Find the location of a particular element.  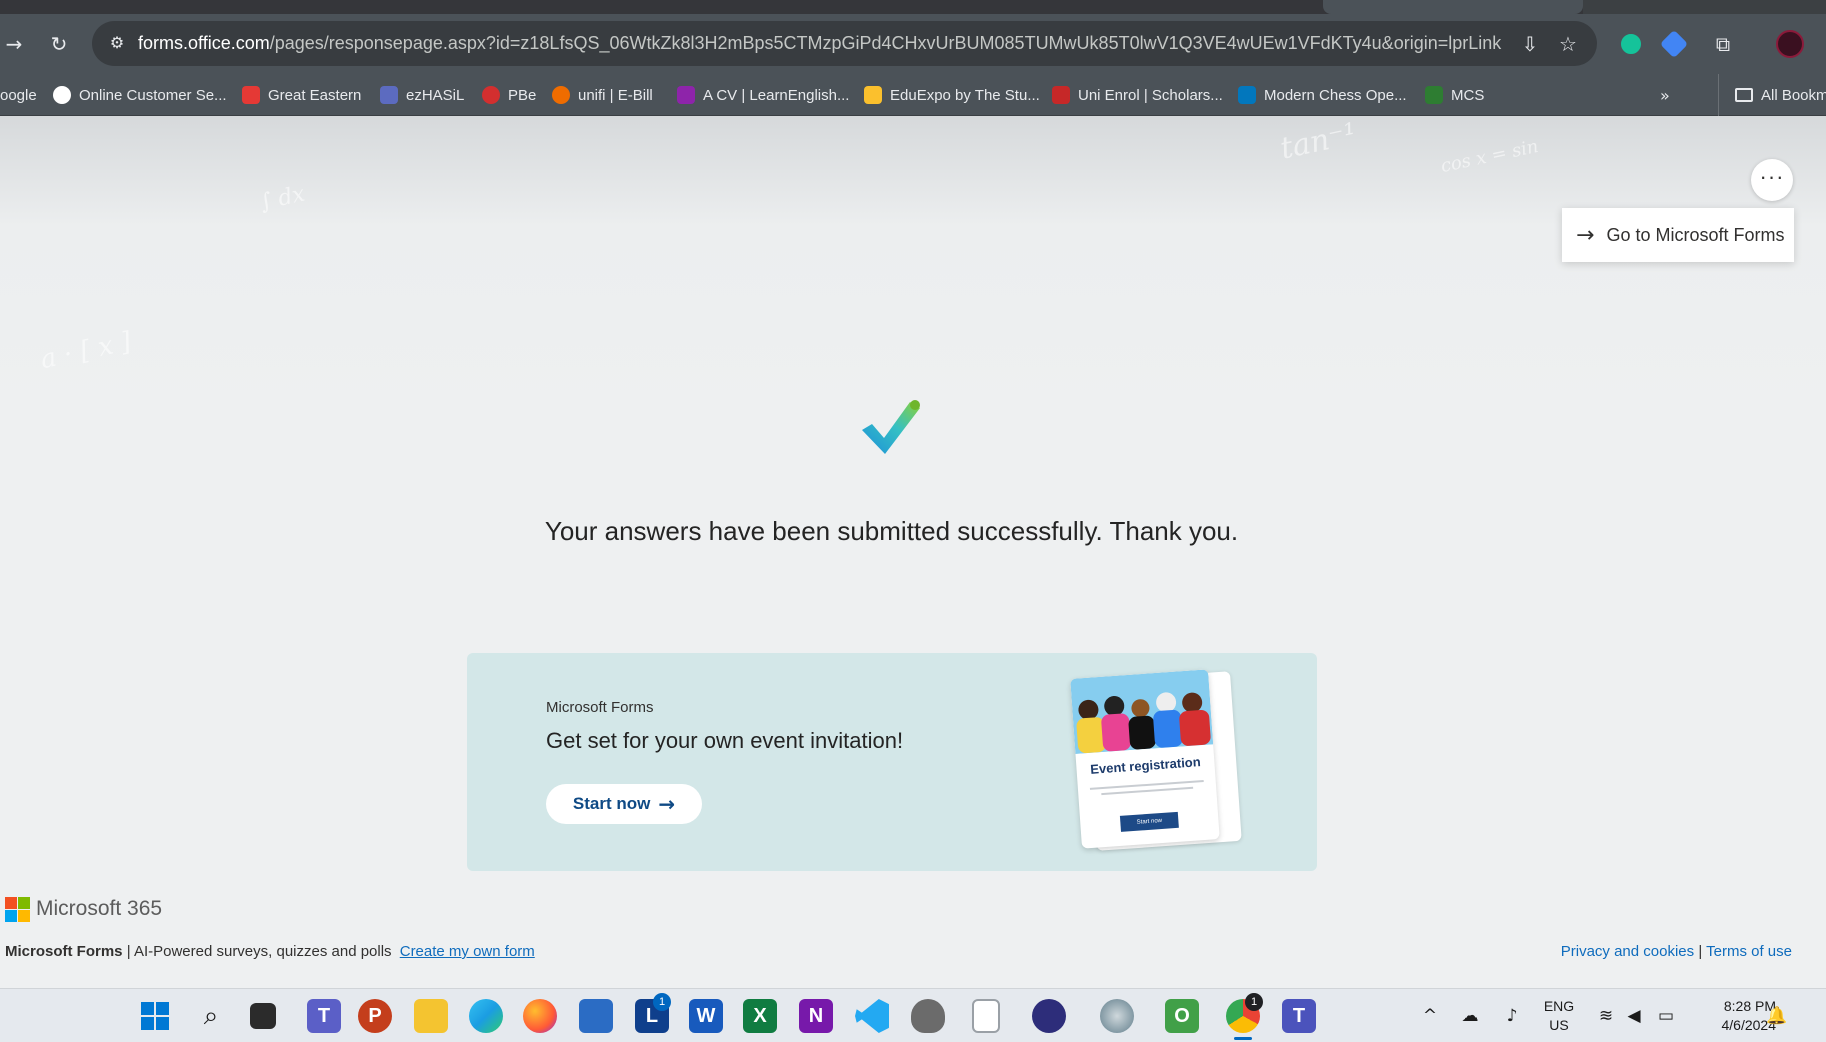

bookmark-label: oogle is located at coordinates (18, 95).